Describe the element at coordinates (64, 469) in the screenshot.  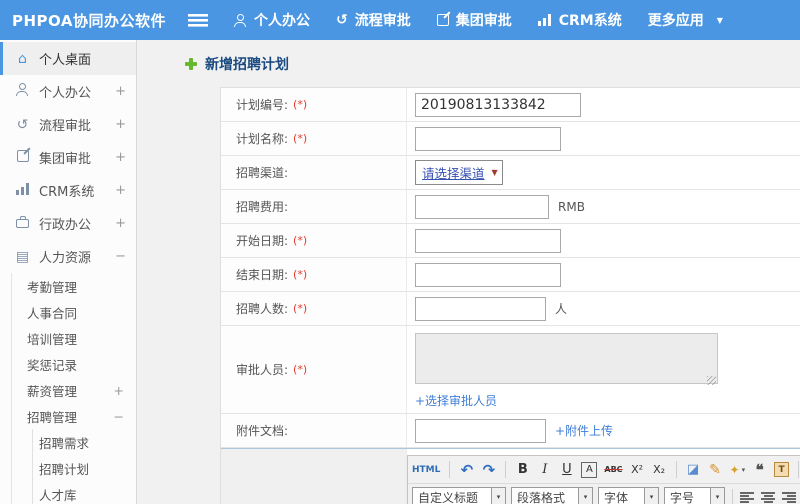
I see `sidebar-item-label: 招聘计划` at that location.